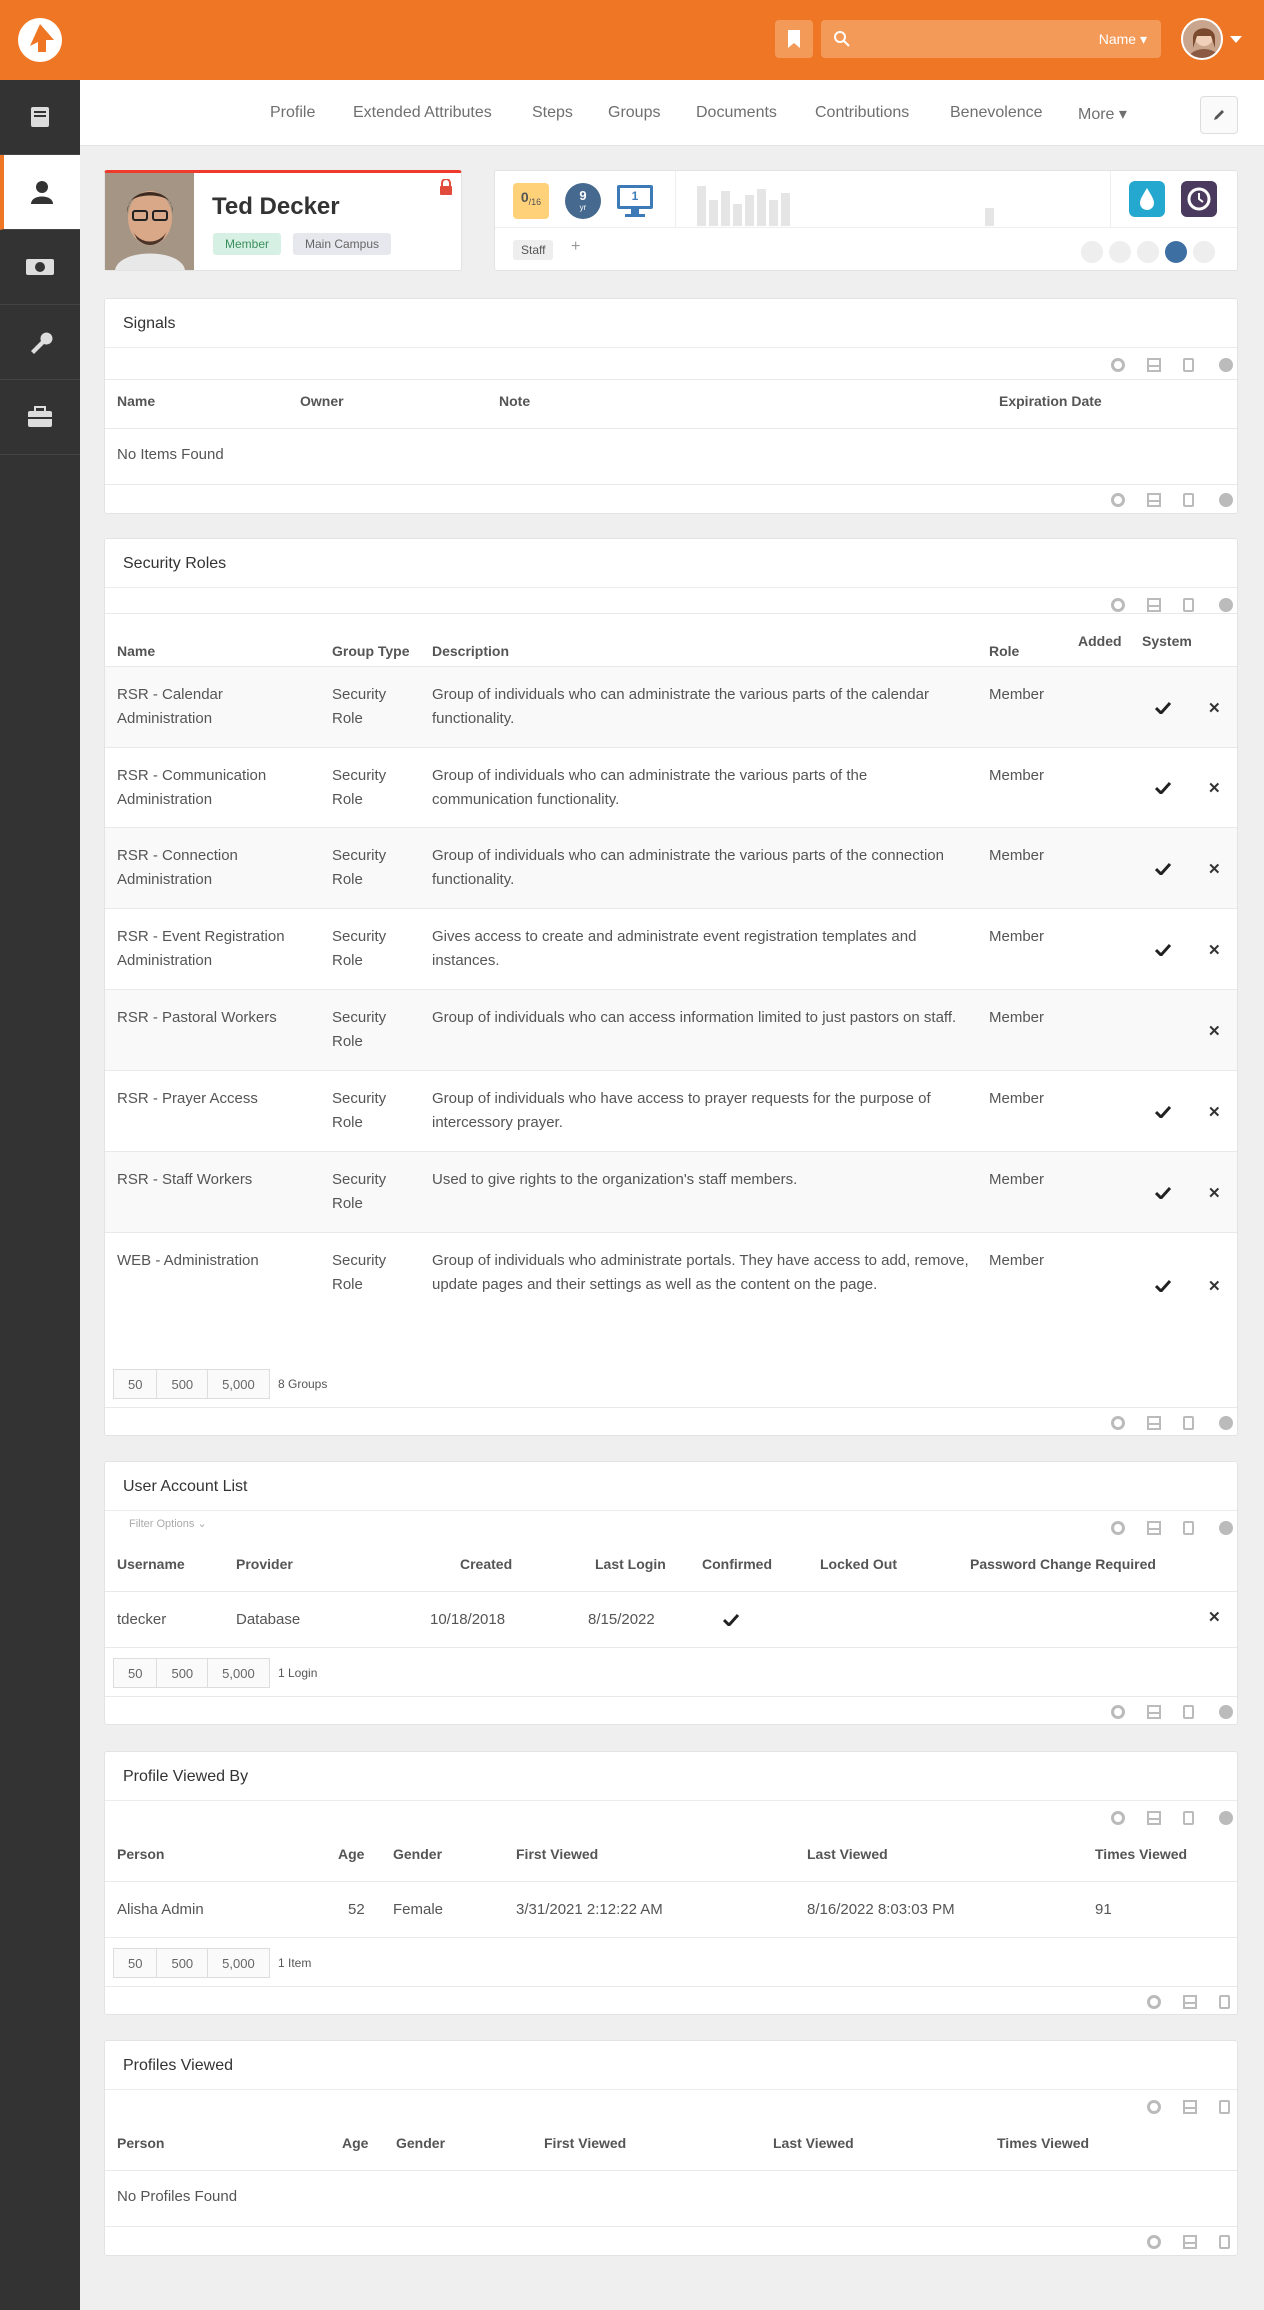  Describe the element at coordinates (1100, 641) in the screenshot. I see `column-header: Added` at that location.